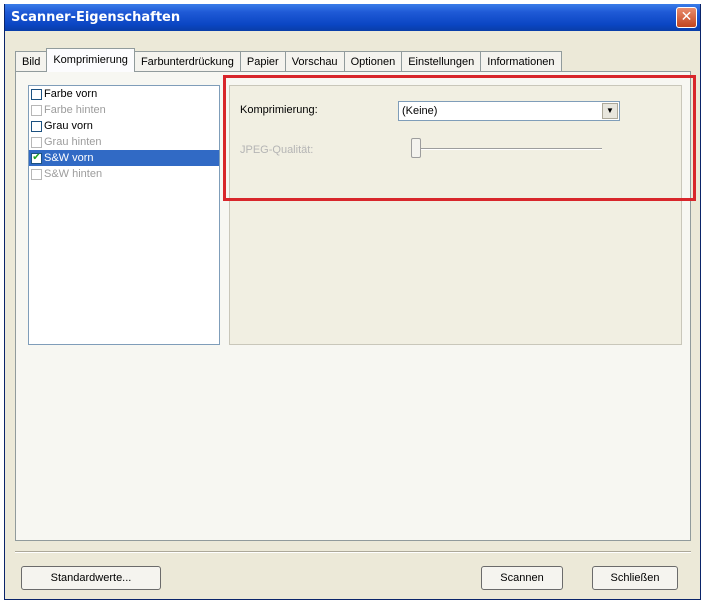  What do you see at coordinates (36, 110) in the screenshot?
I see `checkbox-farbe-hinten` at bounding box center [36, 110].